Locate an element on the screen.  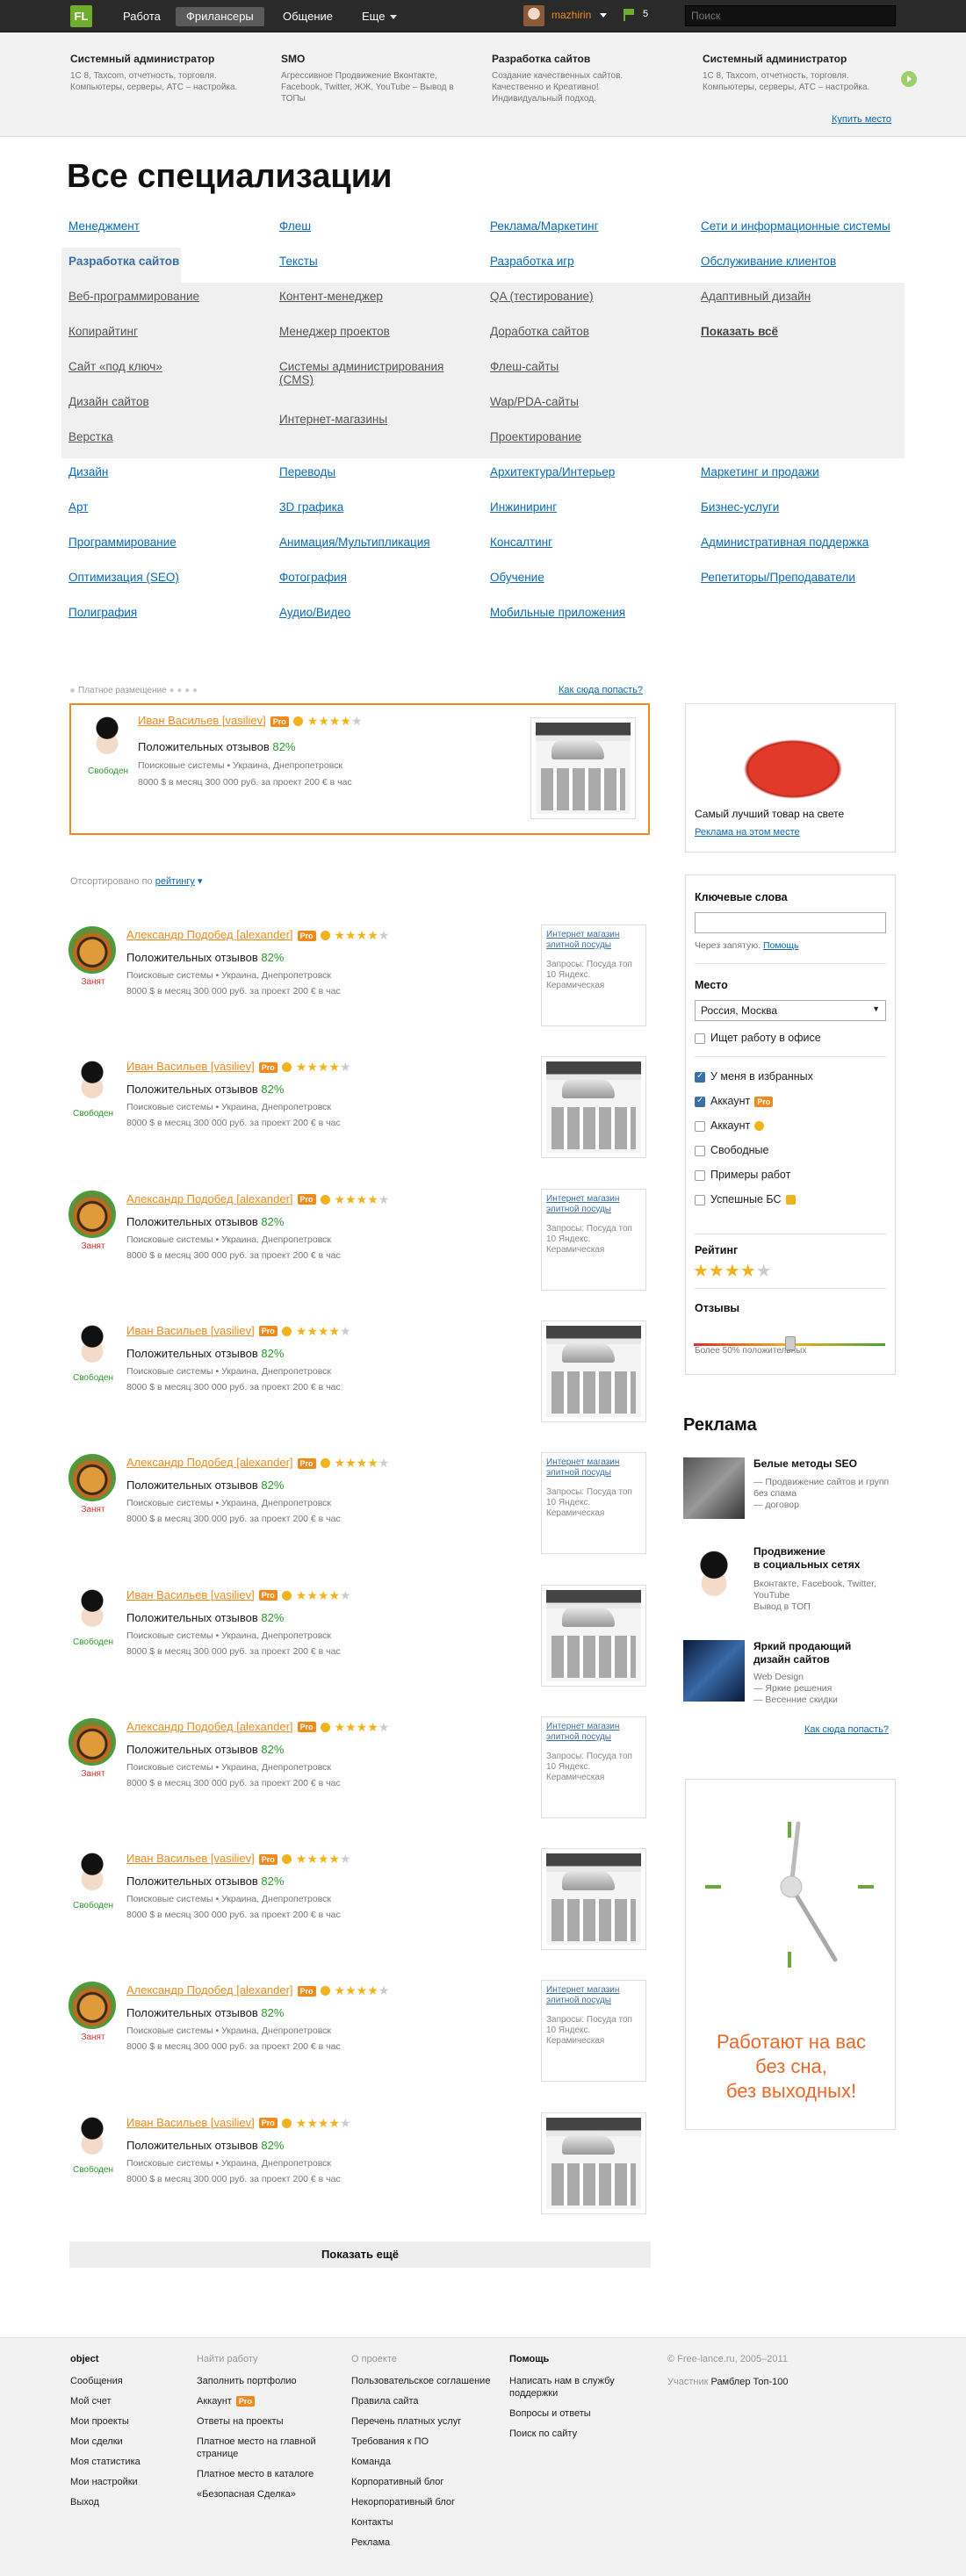
footer-link: Платное место в каталоге is located at coordinates (267, 2474).